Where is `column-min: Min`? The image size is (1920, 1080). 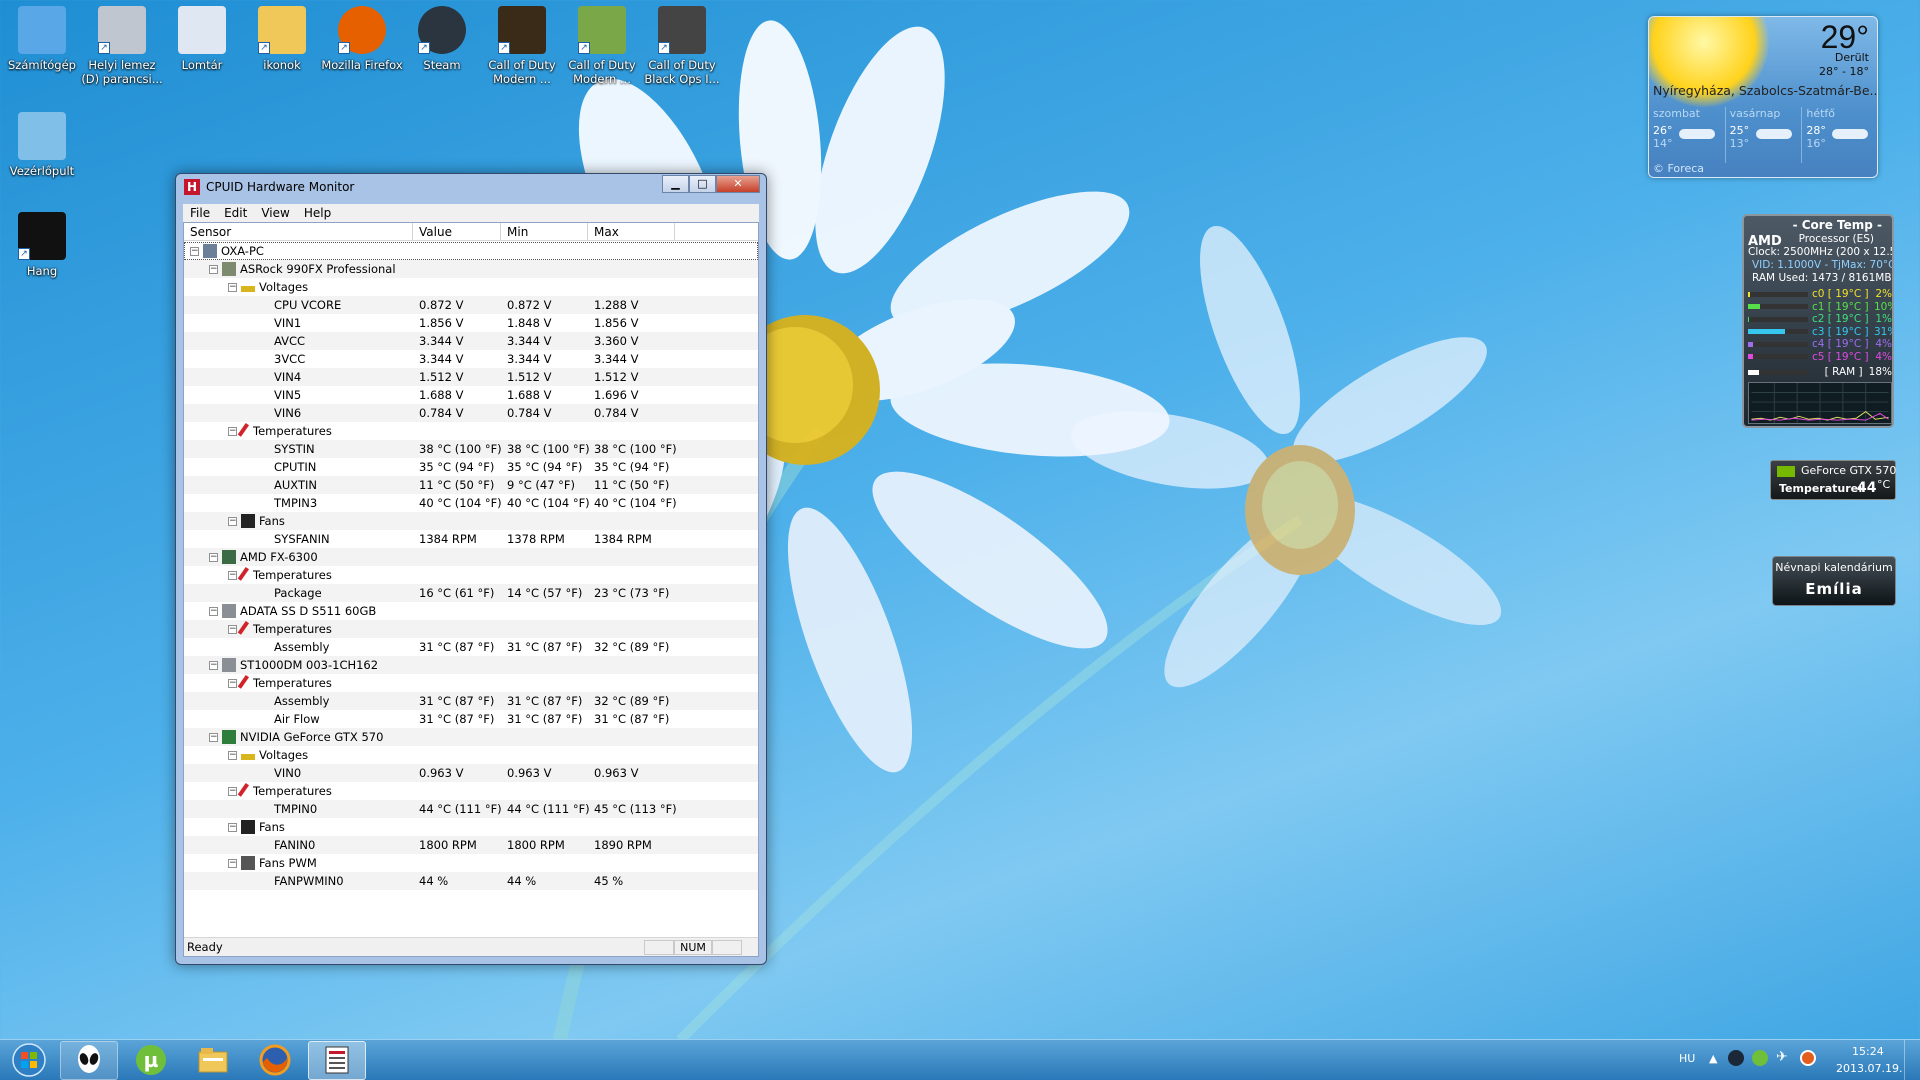 column-min: Min is located at coordinates (544, 231).